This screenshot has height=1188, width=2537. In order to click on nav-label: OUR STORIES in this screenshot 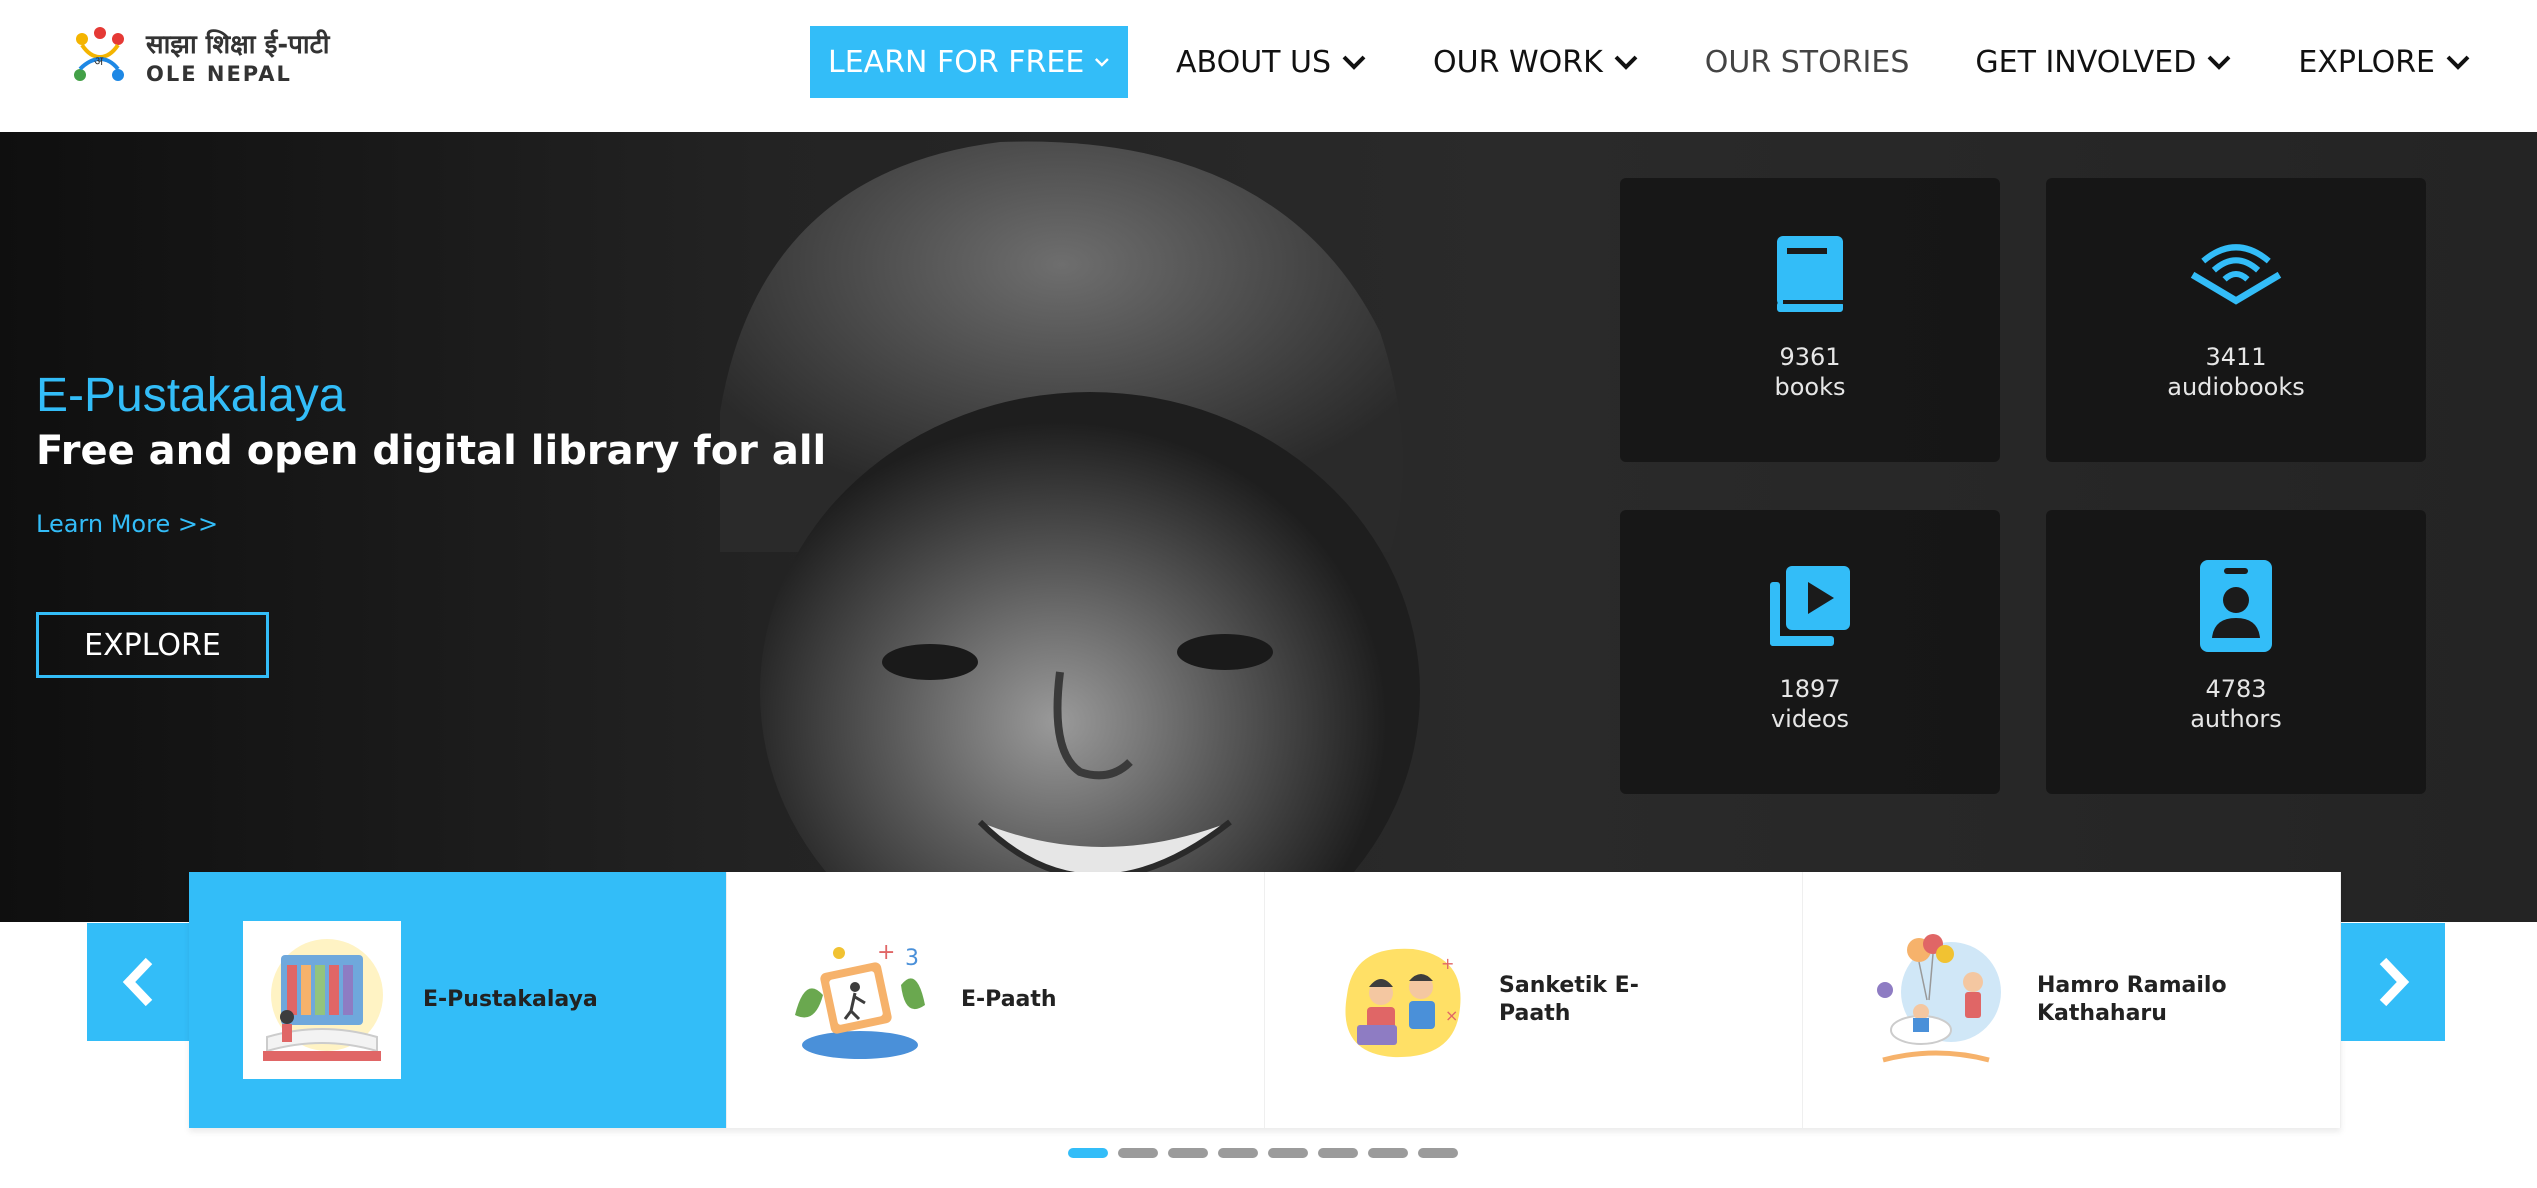, I will do `click(1807, 62)`.